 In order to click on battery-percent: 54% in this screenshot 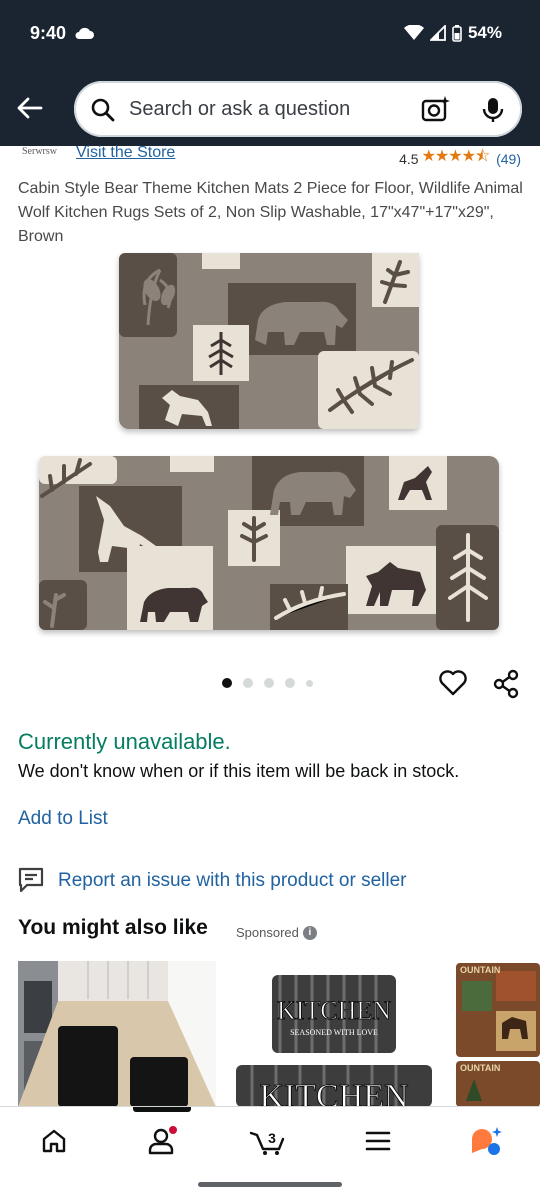, I will do `click(484, 32)`.